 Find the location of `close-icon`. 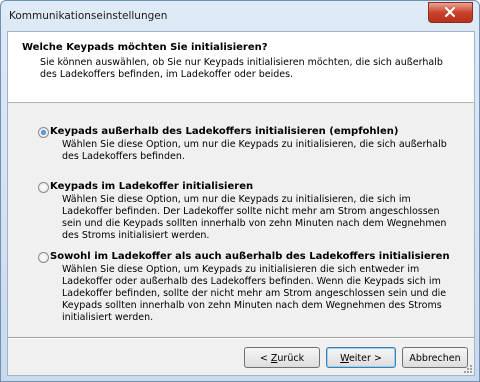

close-icon is located at coordinates (450, 12).